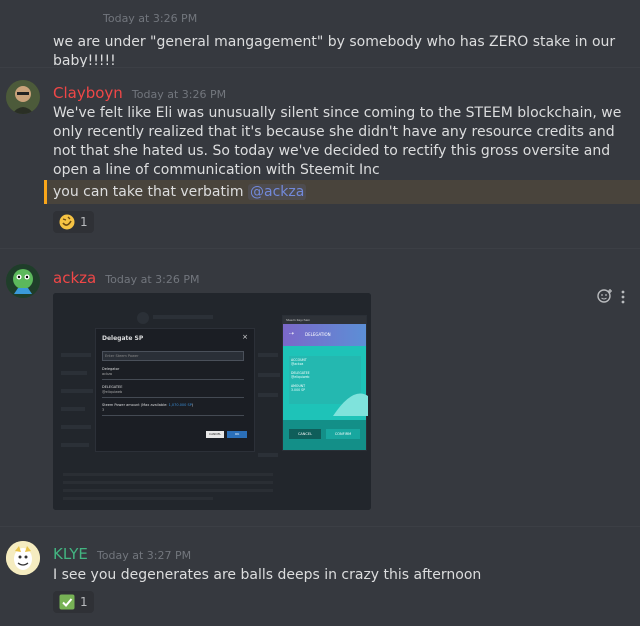 This screenshot has width=640, height=626. Describe the element at coordinates (237, 434) in the screenshot. I see `dialog-ok-button: OK` at that location.